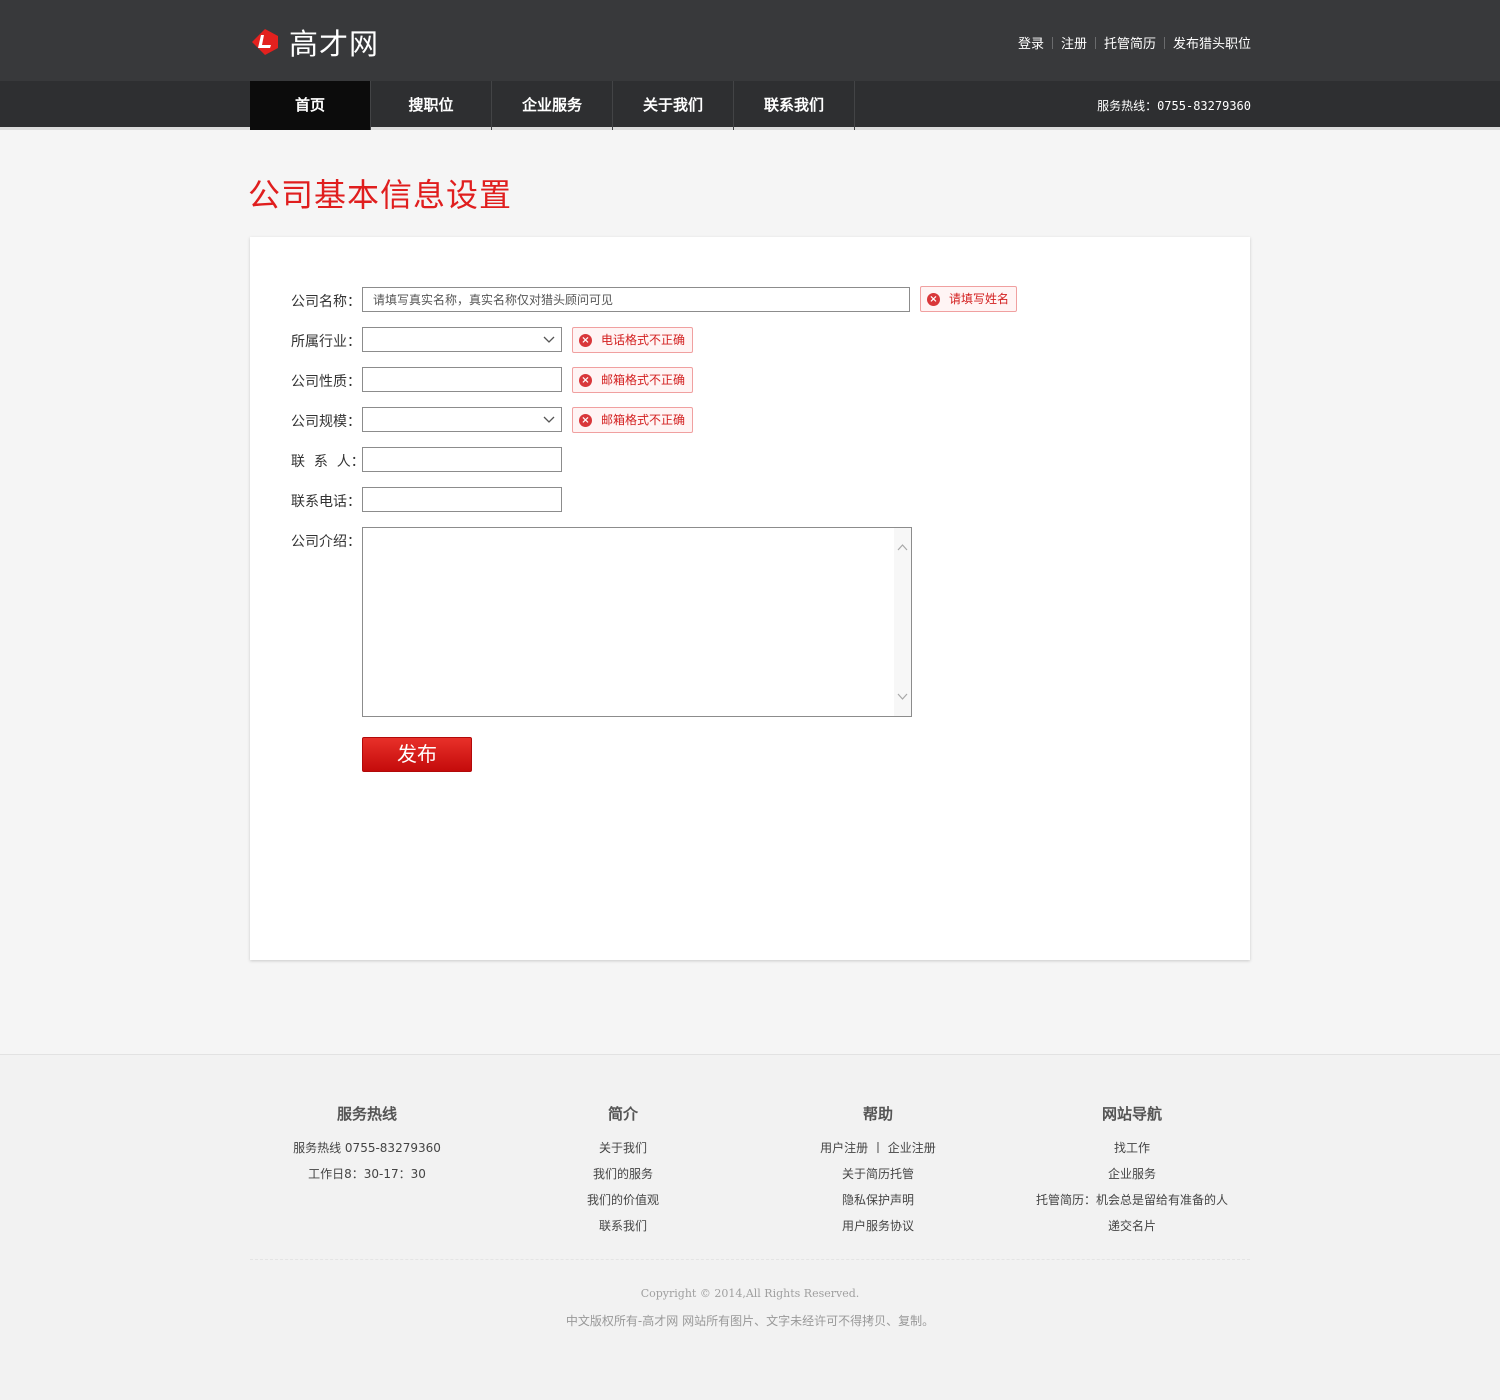  What do you see at coordinates (380, 195) in the screenshot?
I see `page-title: 公司基本信息设置` at bounding box center [380, 195].